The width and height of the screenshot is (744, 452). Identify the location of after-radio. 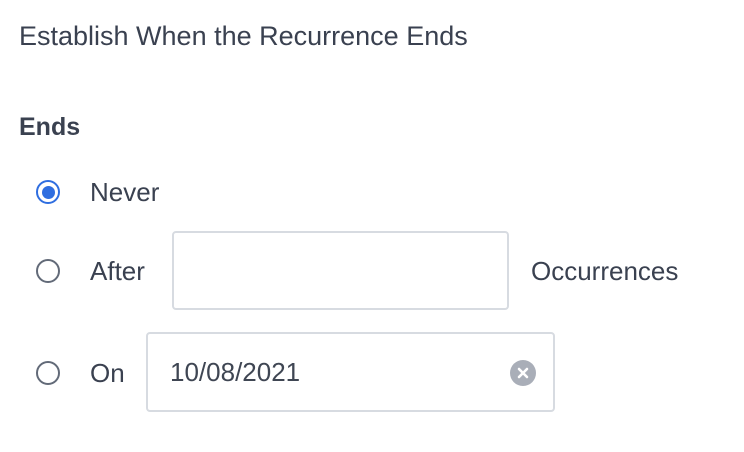
(48, 271).